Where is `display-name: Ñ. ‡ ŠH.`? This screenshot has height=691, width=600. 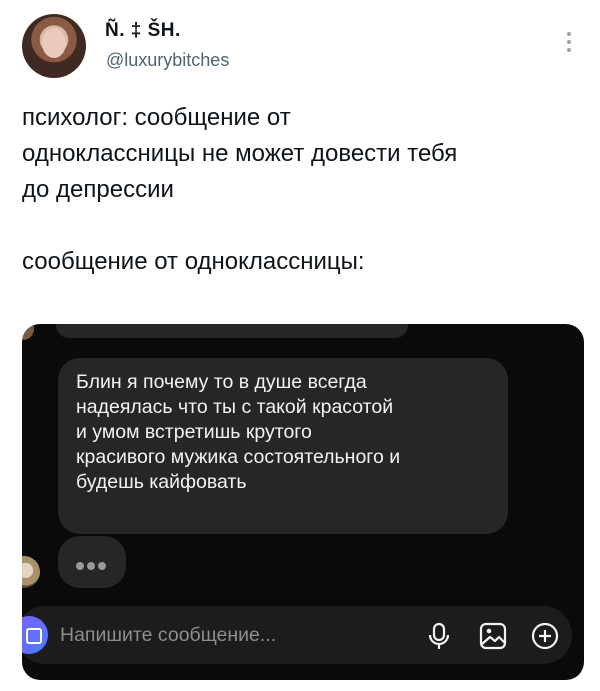 display-name: Ñ. ‡ ŠH. is located at coordinates (143, 31).